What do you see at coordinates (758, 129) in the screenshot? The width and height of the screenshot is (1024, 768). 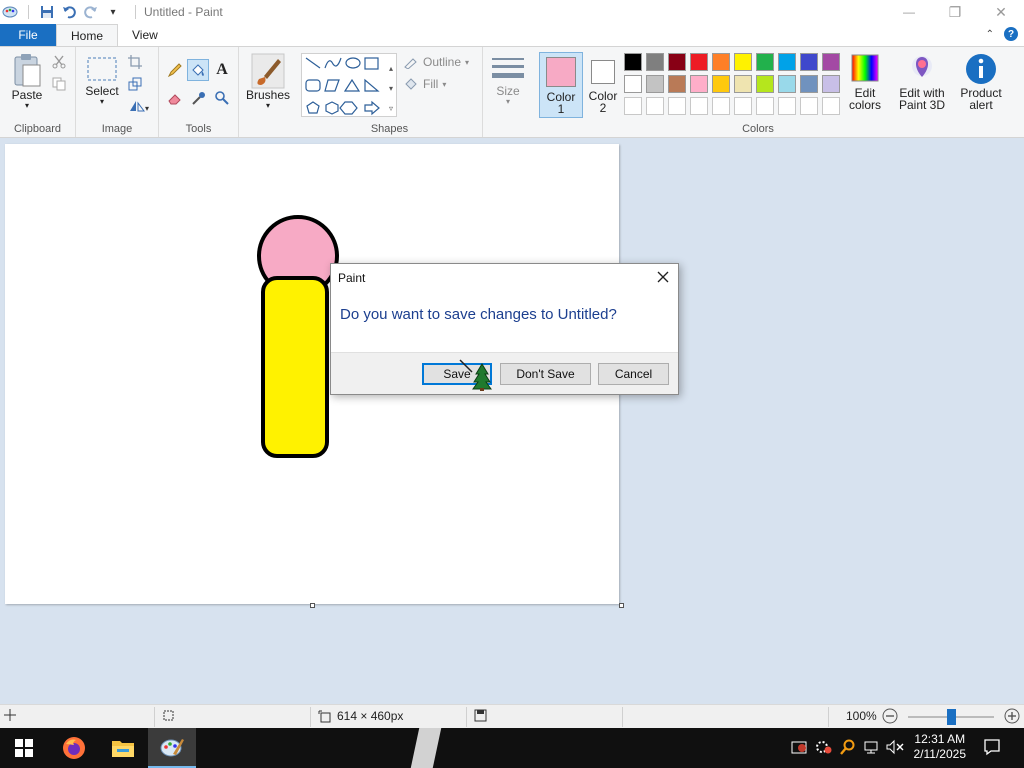 I see `colors-label: Colors` at bounding box center [758, 129].